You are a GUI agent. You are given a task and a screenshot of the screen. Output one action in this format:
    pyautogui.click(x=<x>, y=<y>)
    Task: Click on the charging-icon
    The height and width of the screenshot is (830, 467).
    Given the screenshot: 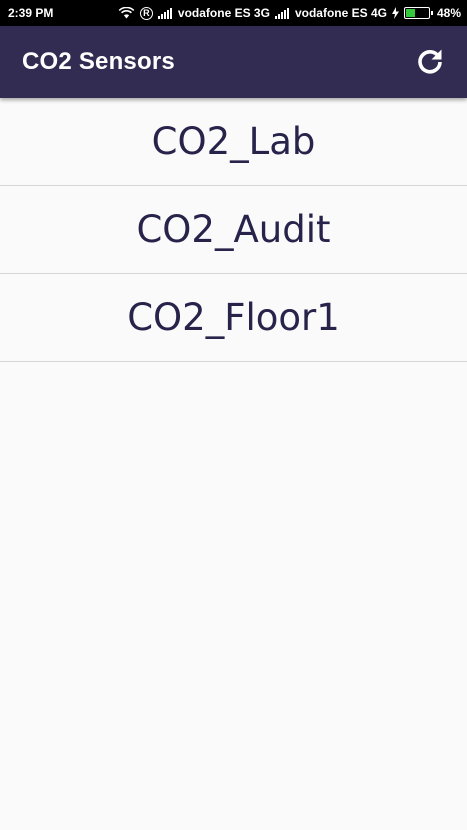 What is the action you would take?
    pyautogui.click(x=395, y=13)
    